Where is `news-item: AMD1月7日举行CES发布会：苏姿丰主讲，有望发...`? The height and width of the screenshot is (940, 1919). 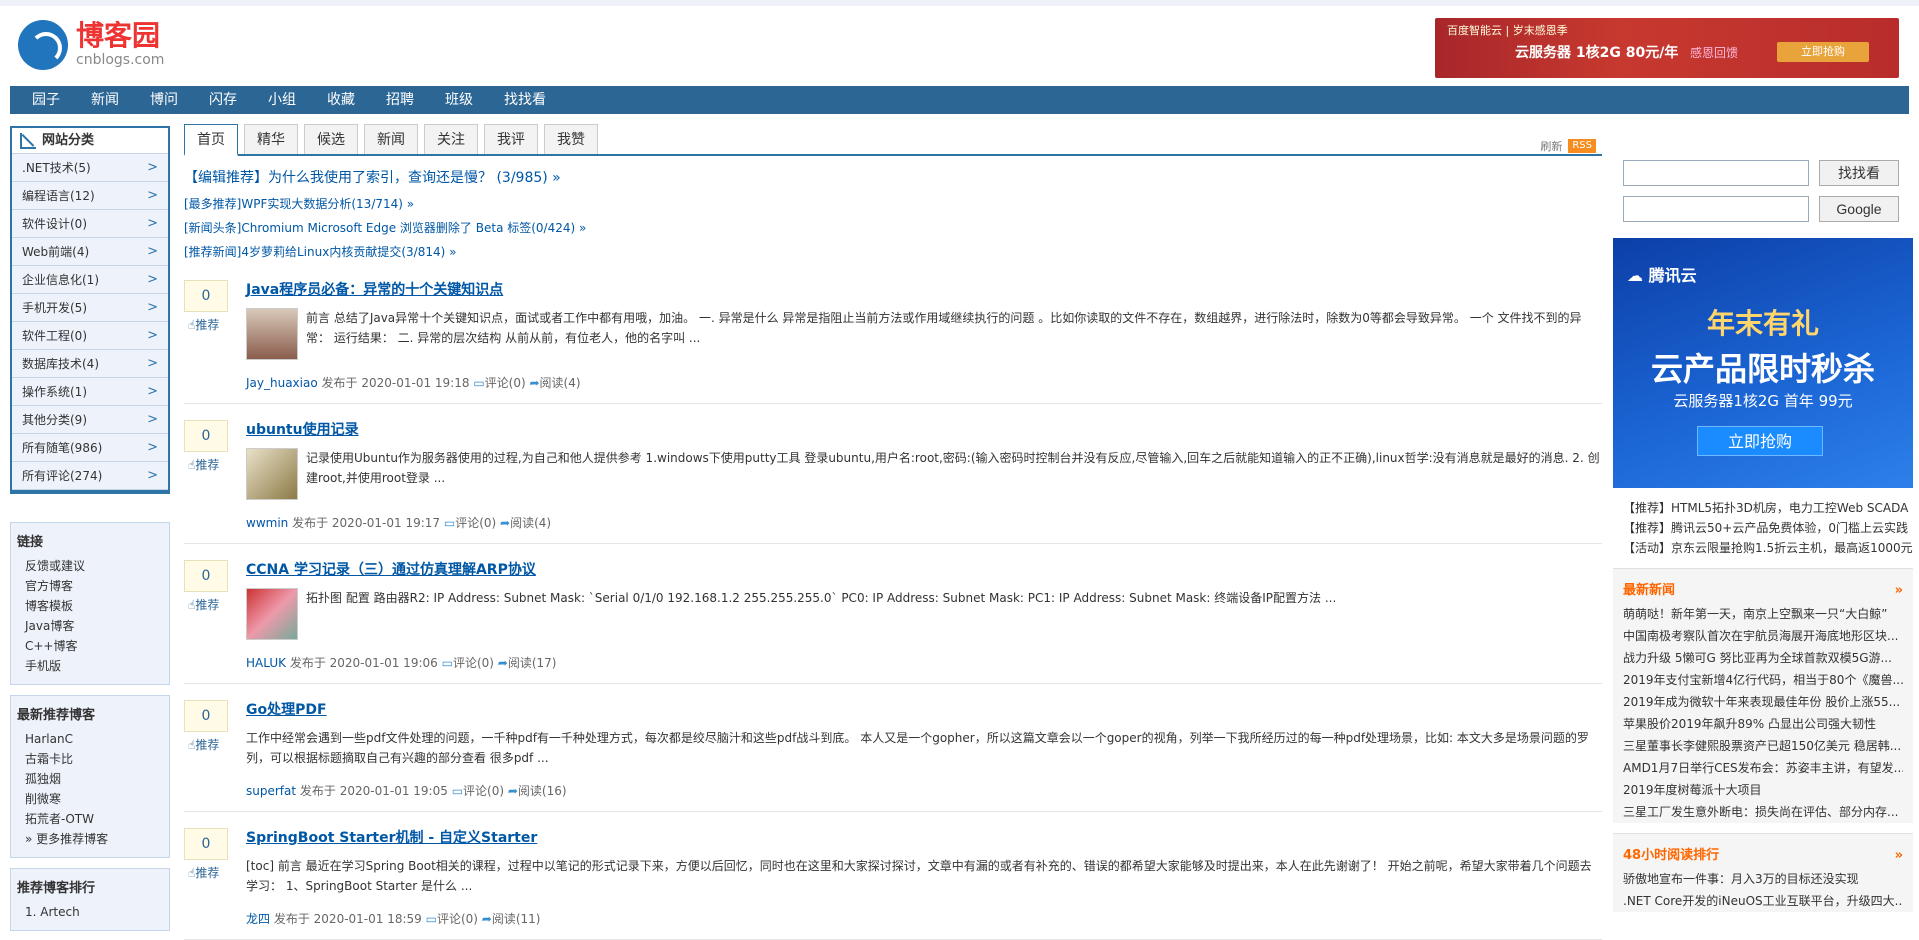 news-item: AMD1月7日举行CES发布会：苏姿丰主讲，有望发... is located at coordinates (1763, 768).